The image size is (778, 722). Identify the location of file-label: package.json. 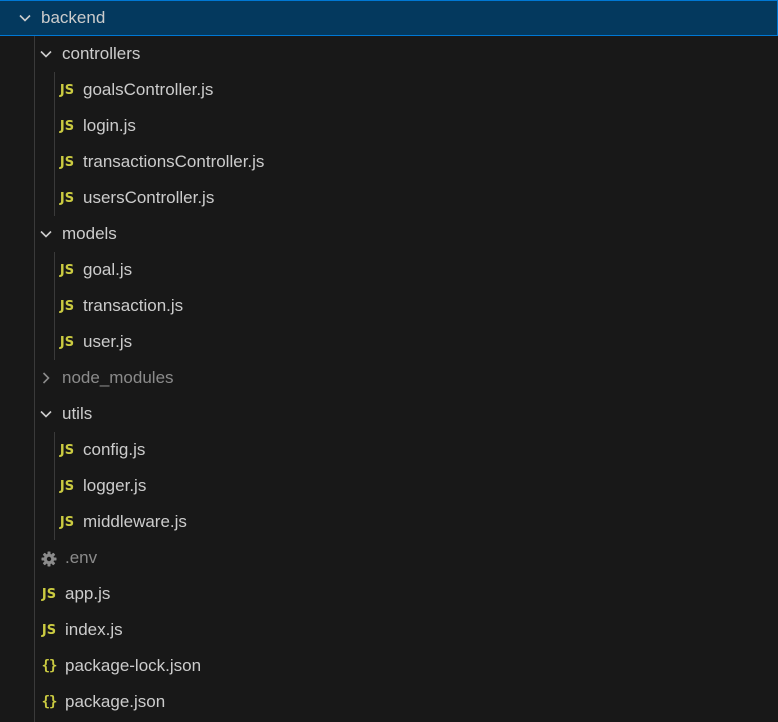
(115, 701).